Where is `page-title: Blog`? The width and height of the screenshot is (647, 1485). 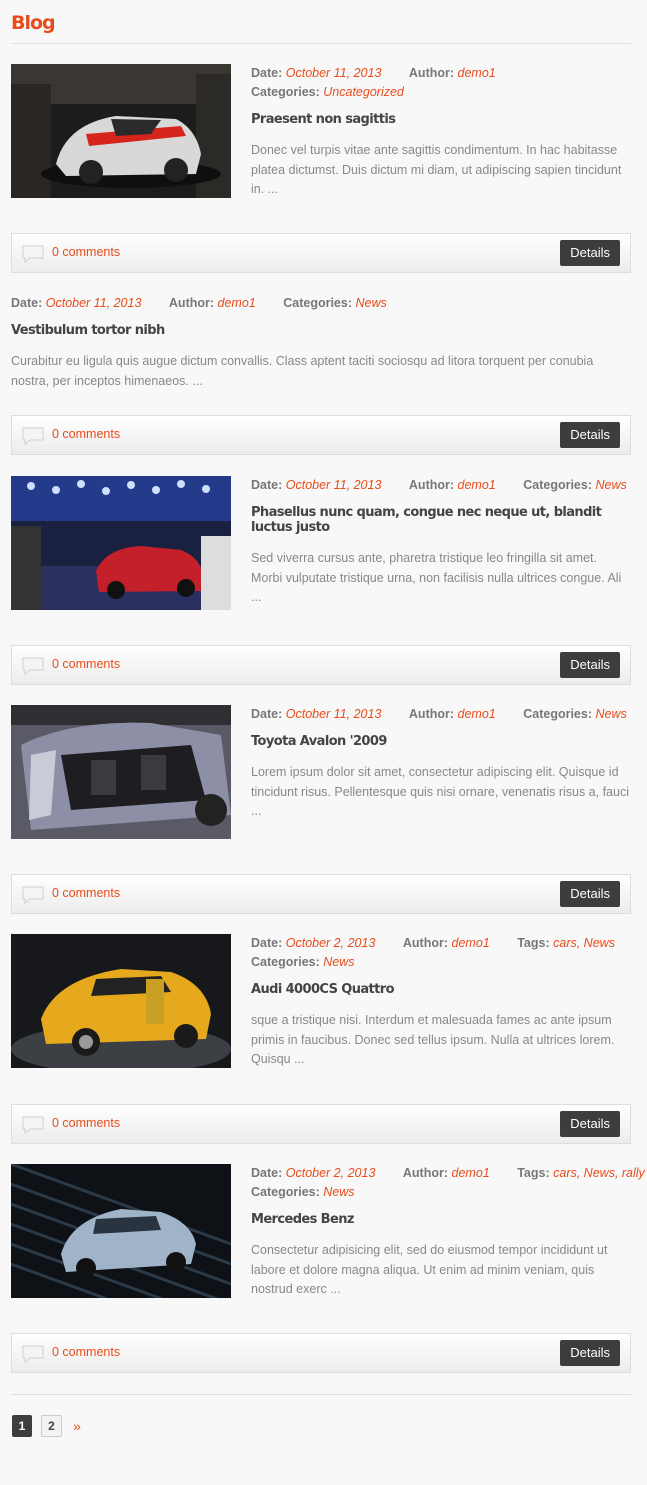
page-title: Blog is located at coordinates (33, 23).